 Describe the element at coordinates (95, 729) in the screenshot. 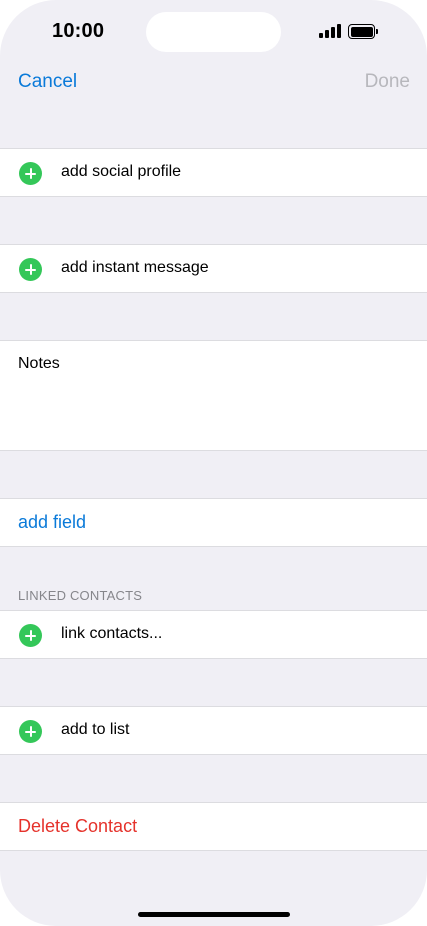

I see `add-to-list-label: add to list` at that location.